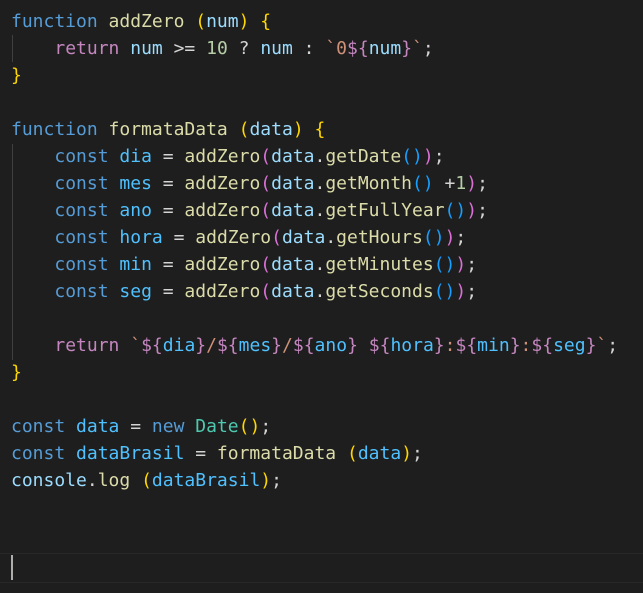 This screenshot has height=593, width=643. Describe the element at coordinates (309, 48) in the screenshot. I see `code-token: :` at that location.